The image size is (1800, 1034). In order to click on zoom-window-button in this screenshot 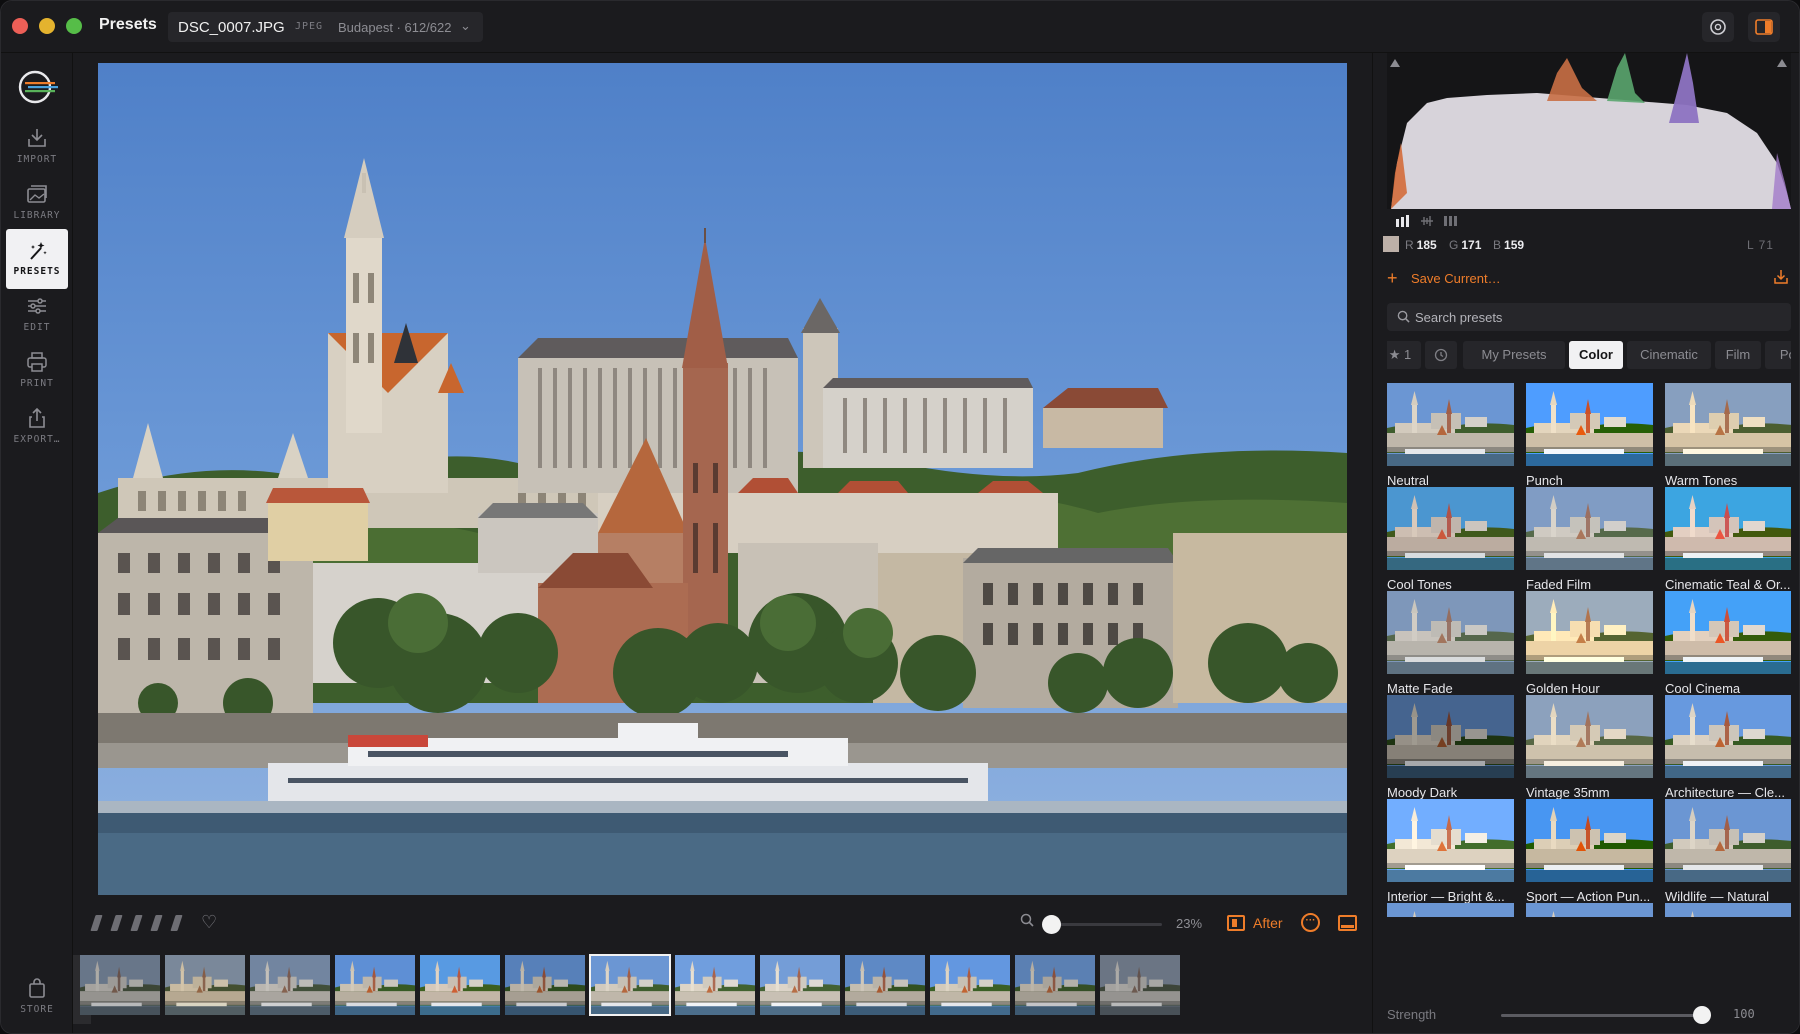, I will do `click(74, 26)`.